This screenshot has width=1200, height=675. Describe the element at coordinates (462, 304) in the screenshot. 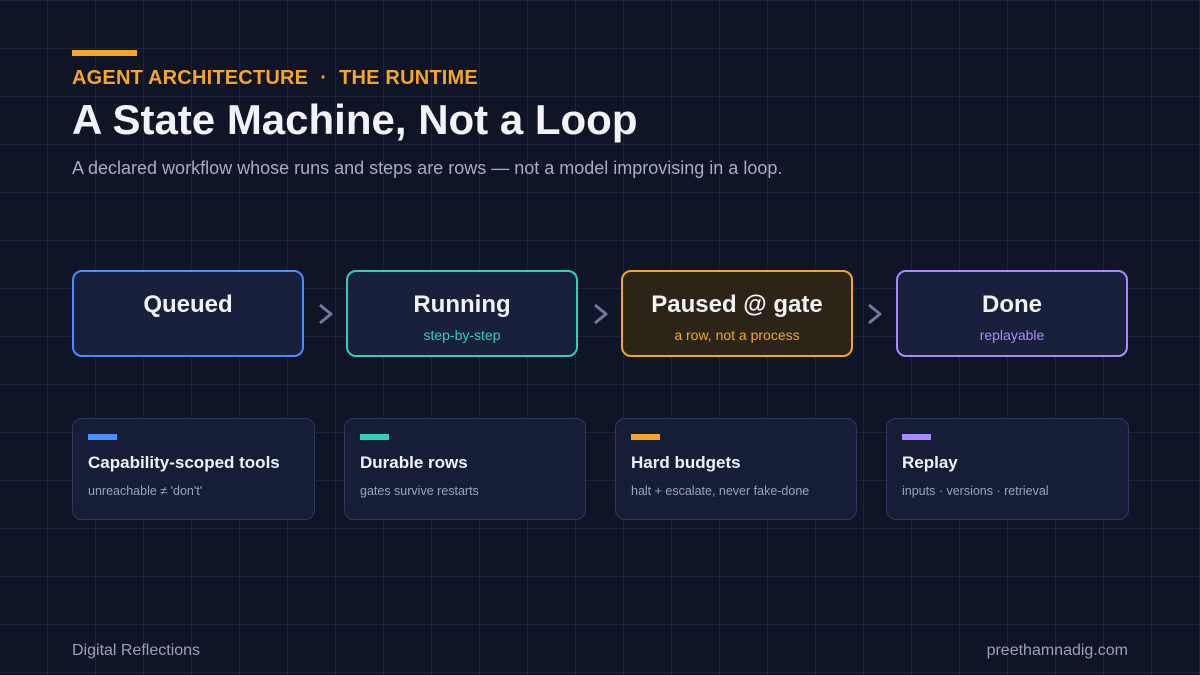

I see `state-name: Running` at that location.